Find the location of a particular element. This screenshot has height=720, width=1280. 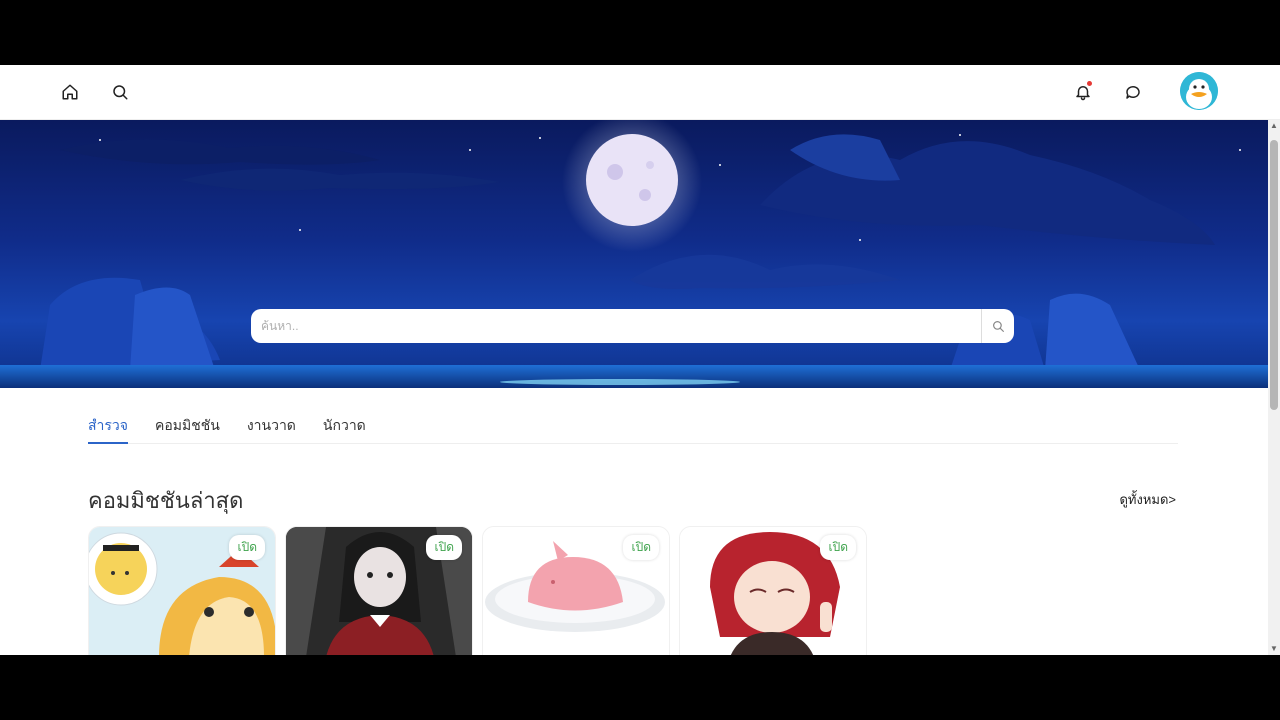

scroll-down-arrow-icon: ▼ is located at coordinates (1274, 649).